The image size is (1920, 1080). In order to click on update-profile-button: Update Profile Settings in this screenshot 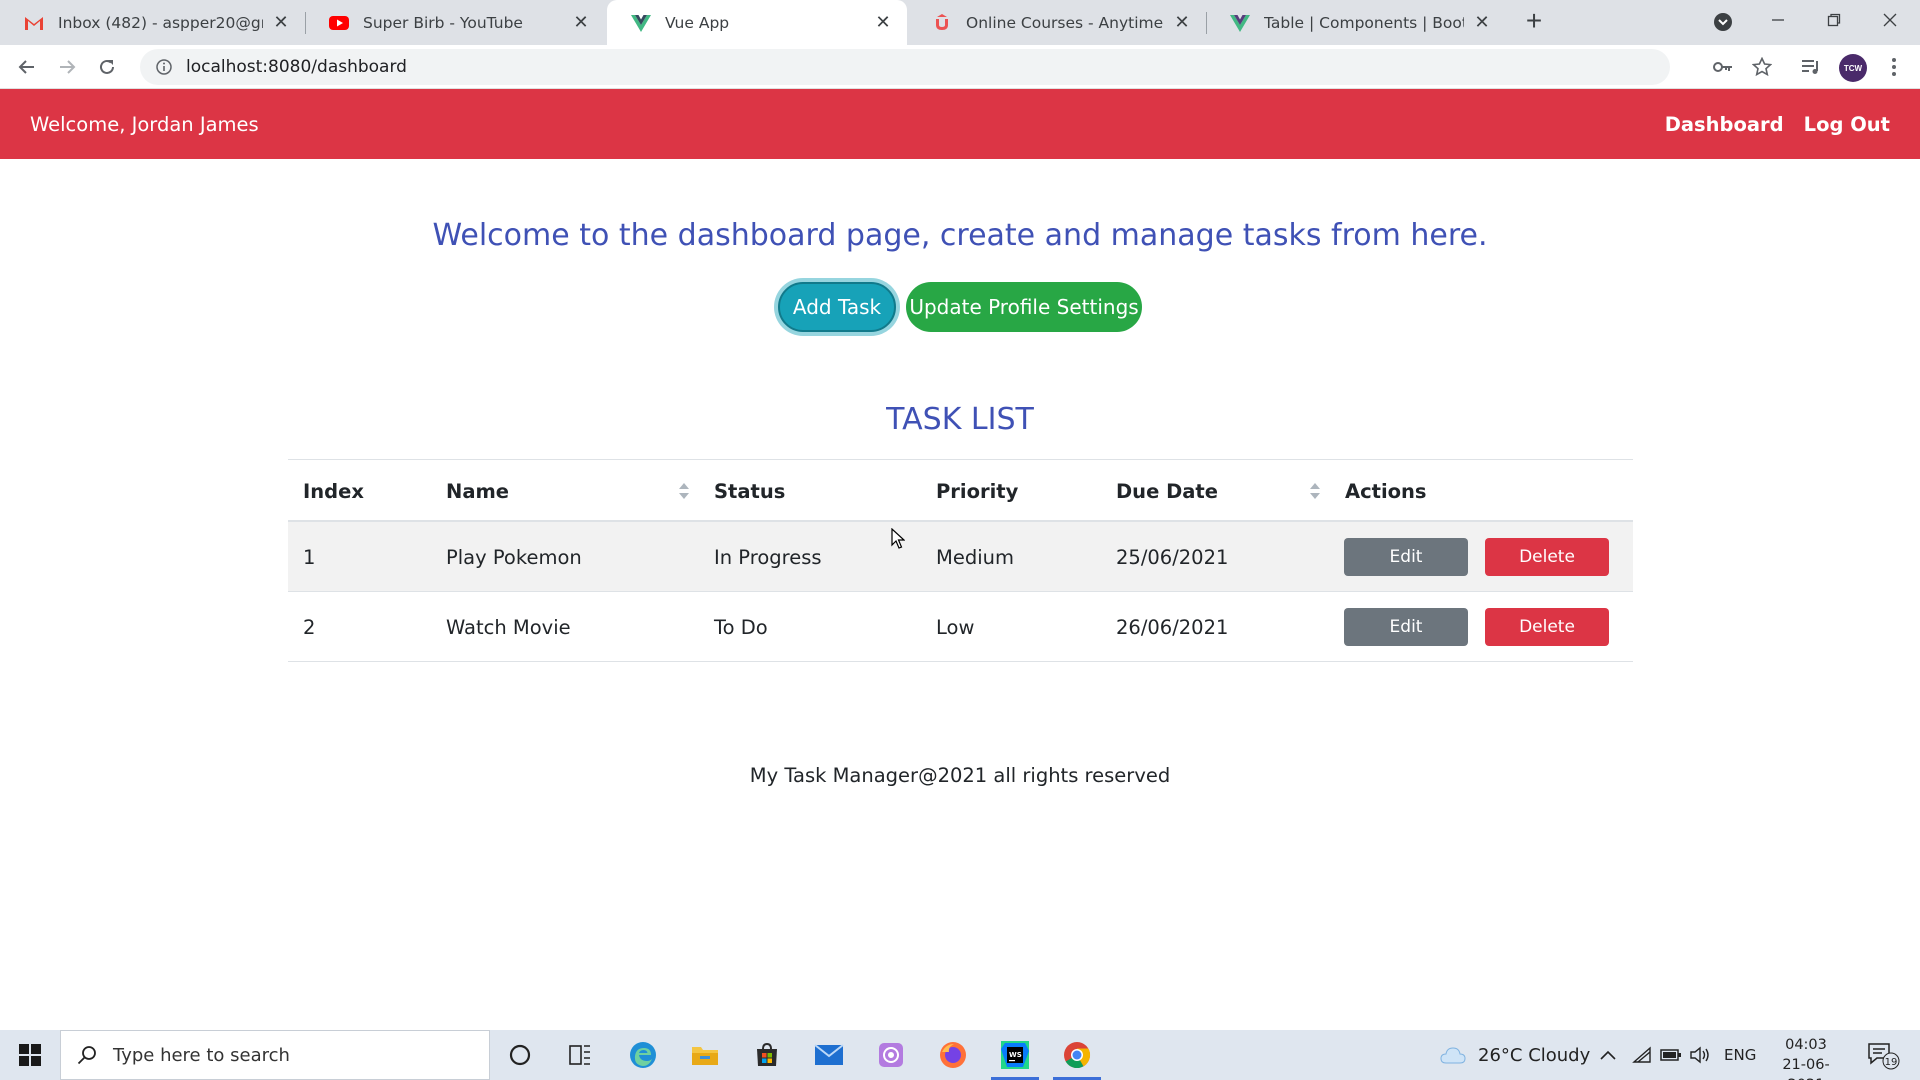, I will do `click(1024, 307)`.